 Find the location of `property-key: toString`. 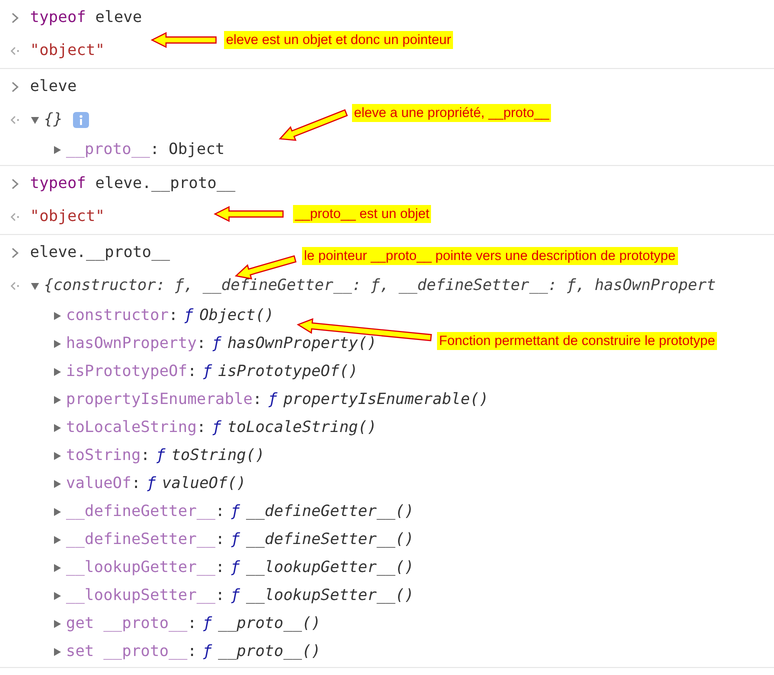

property-key: toString is located at coordinates (103, 456).